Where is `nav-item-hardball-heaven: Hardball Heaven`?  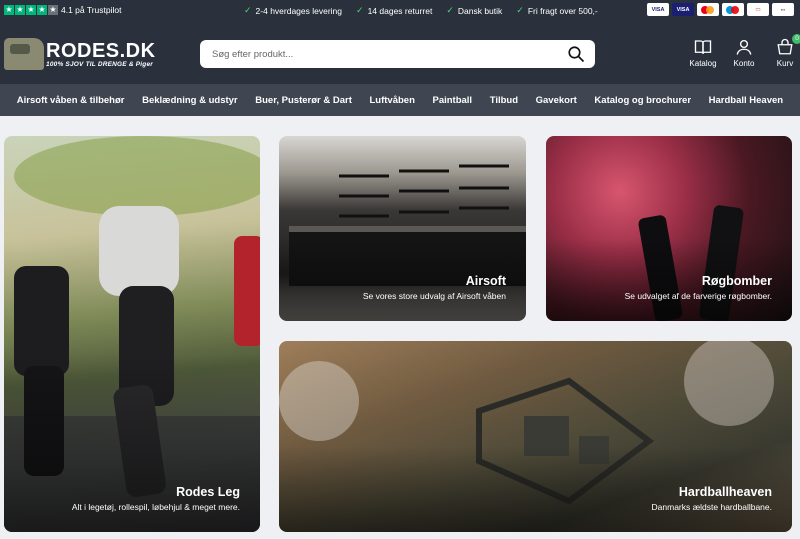
nav-item-hardball-heaven: Hardball Heaven is located at coordinates (746, 100).